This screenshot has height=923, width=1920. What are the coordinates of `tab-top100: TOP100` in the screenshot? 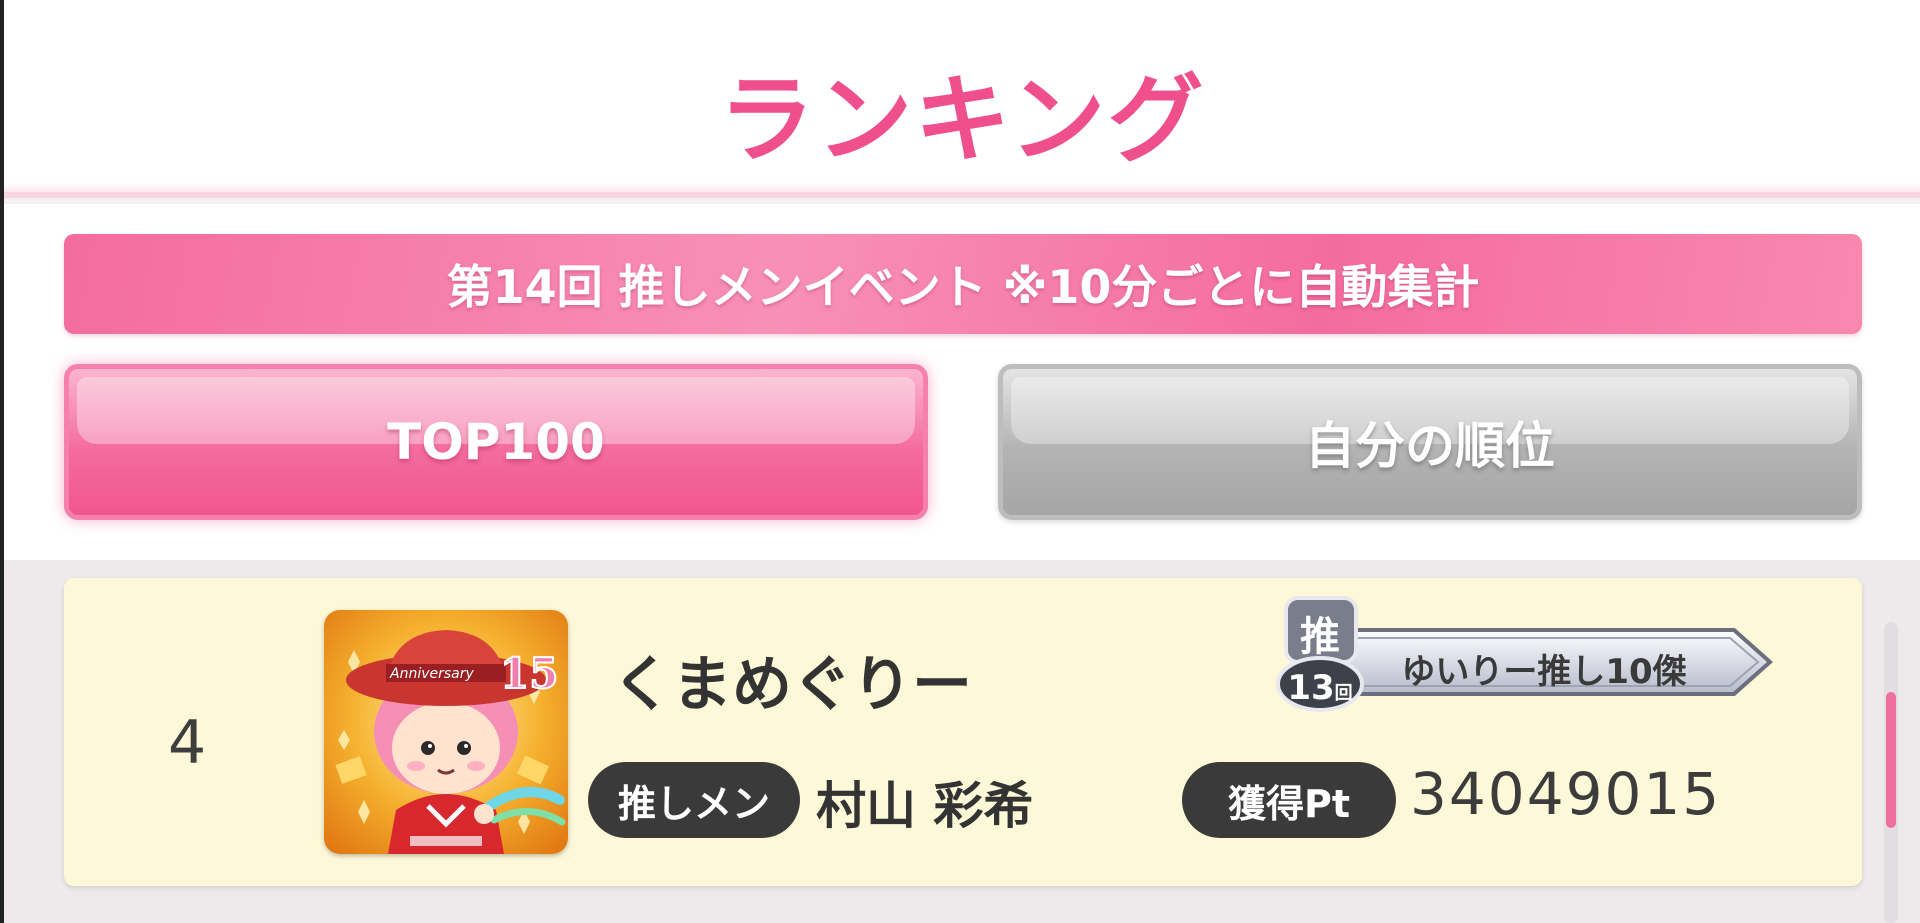 It's located at (496, 442).